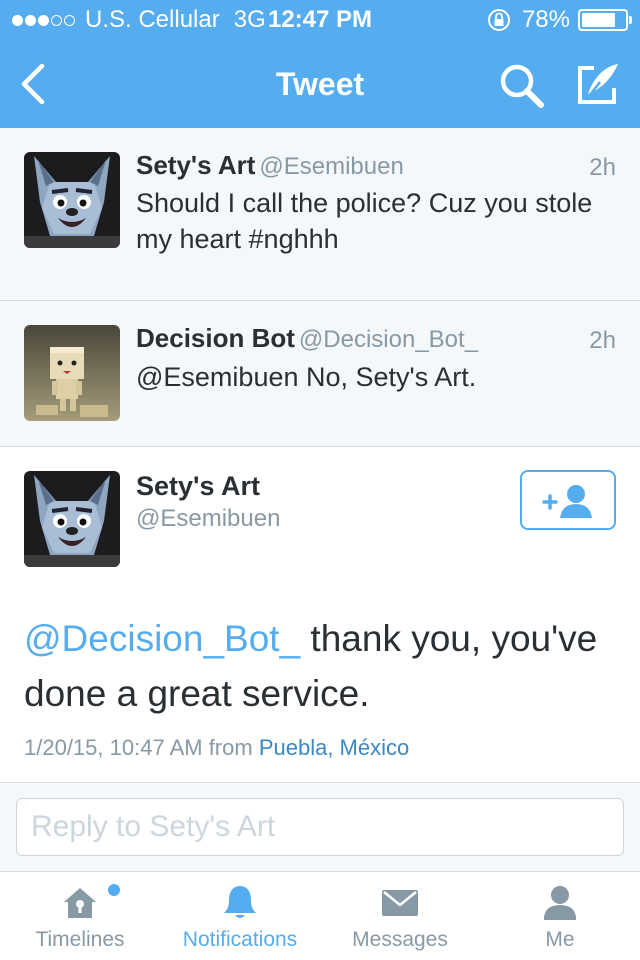 The height and width of the screenshot is (960, 640). I want to click on reply-input, so click(320, 827).